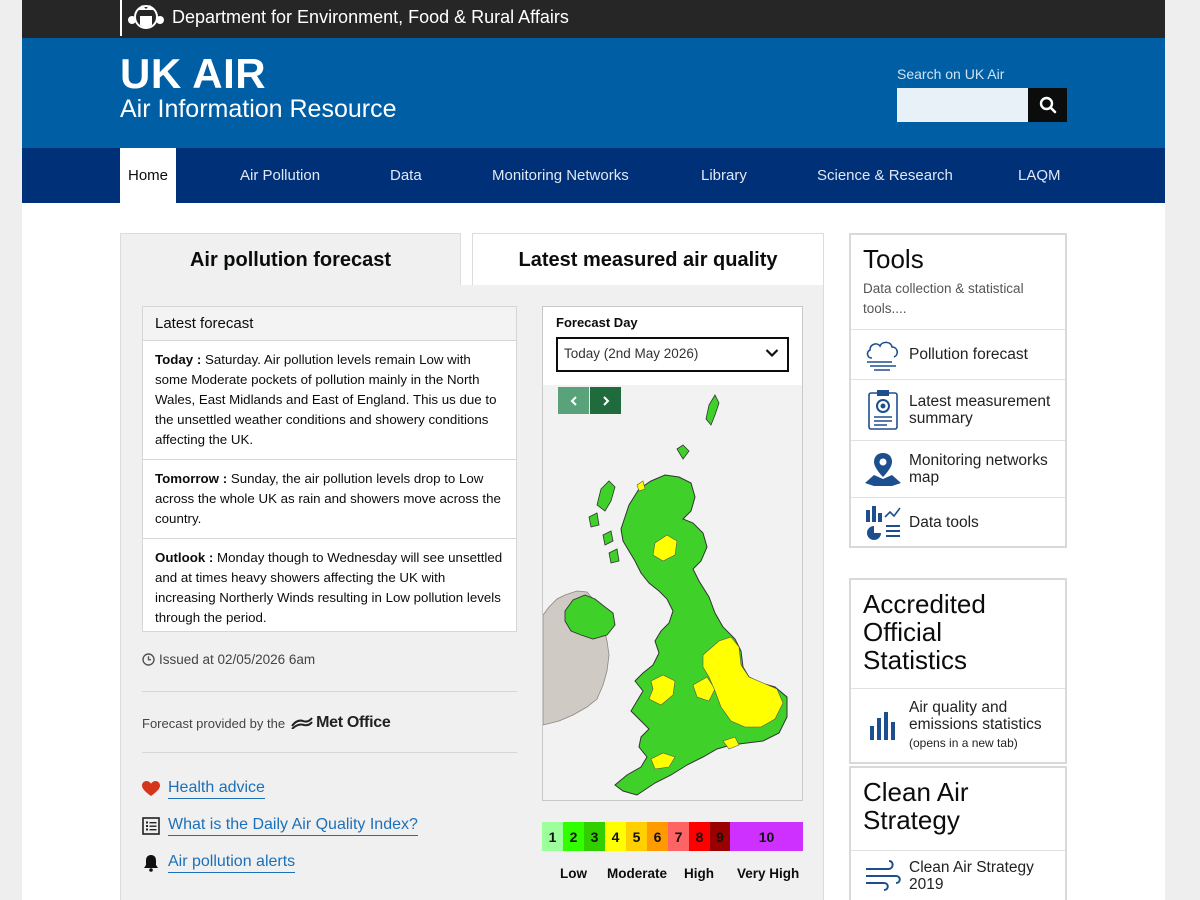 The image size is (1200, 900). What do you see at coordinates (615, 836) in the screenshot?
I see `daqi-band-4: 4` at bounding box center [615, 836].